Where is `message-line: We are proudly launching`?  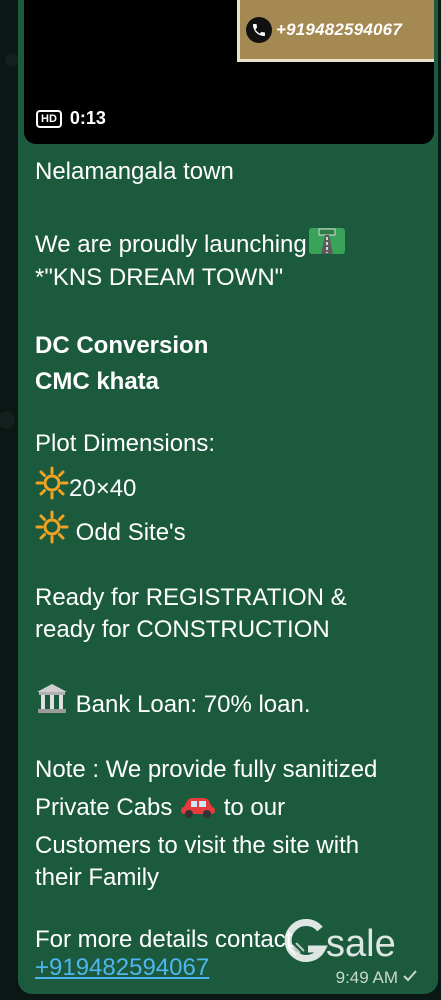
message-line: We are proudly launching is located at coordinates (191, 245).